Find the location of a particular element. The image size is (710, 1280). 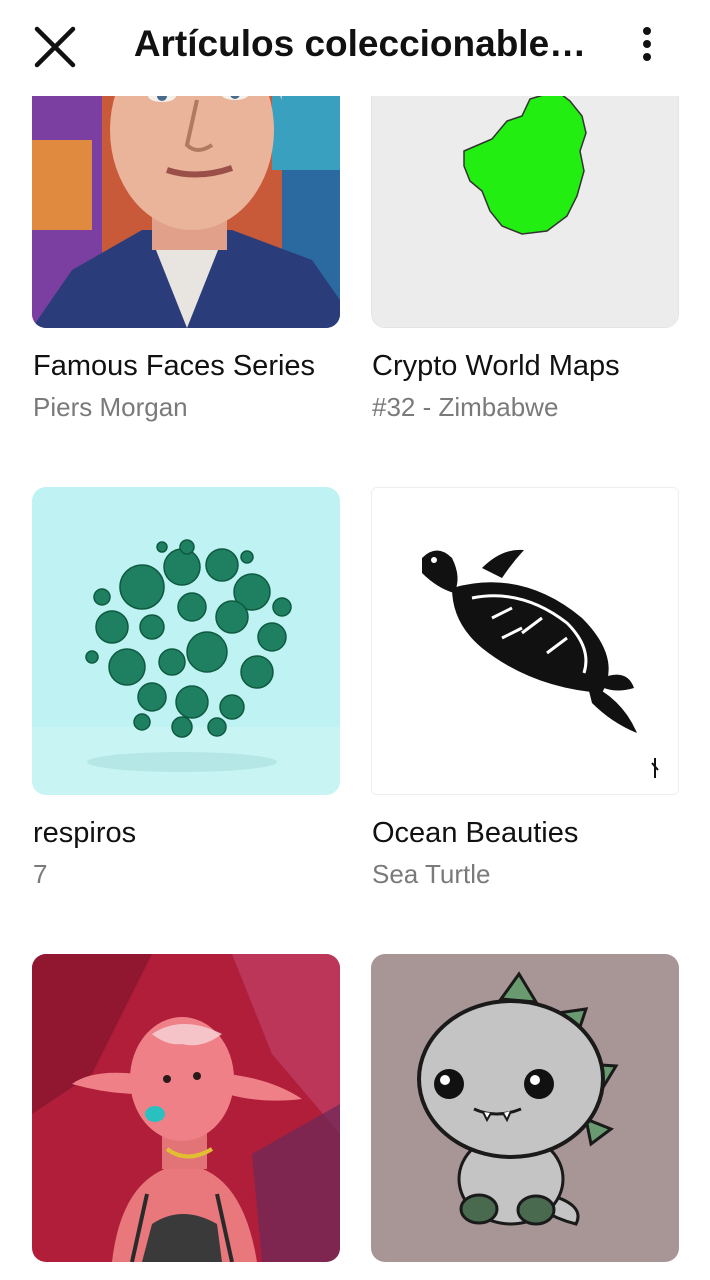

card-title: respiros is located at coordinates (85, 833).